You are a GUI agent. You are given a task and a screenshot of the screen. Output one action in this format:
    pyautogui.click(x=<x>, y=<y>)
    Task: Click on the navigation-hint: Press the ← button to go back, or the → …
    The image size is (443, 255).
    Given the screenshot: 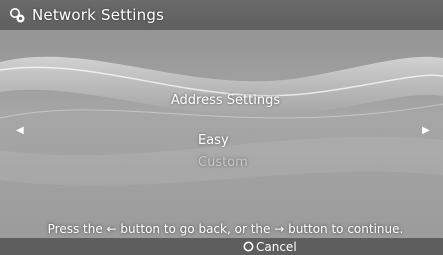 What is the action you would take?
    pyautogui.click(x=225, y=229)
    